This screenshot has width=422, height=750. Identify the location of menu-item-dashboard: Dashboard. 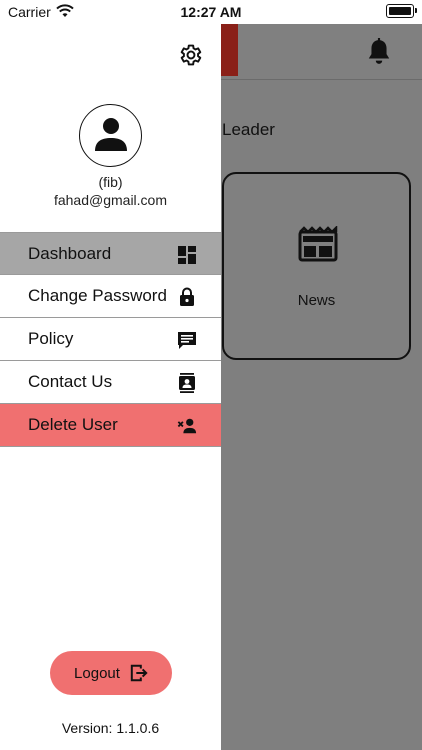
(110, 253).